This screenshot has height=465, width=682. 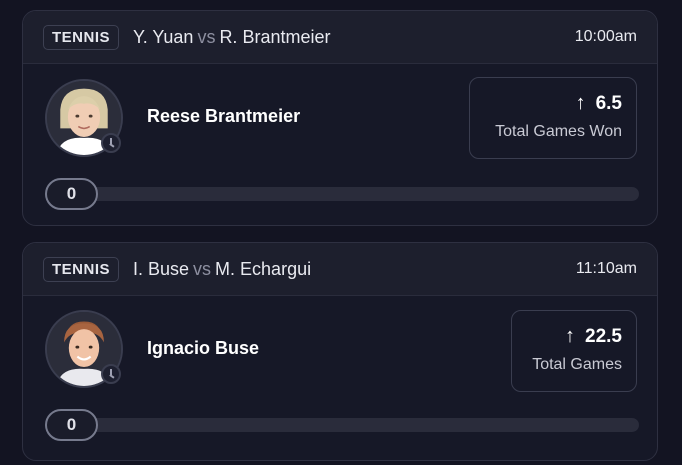 I want to click on prop-line-box: ↑ 22.5 Total Games, so click(x=574, y=351).